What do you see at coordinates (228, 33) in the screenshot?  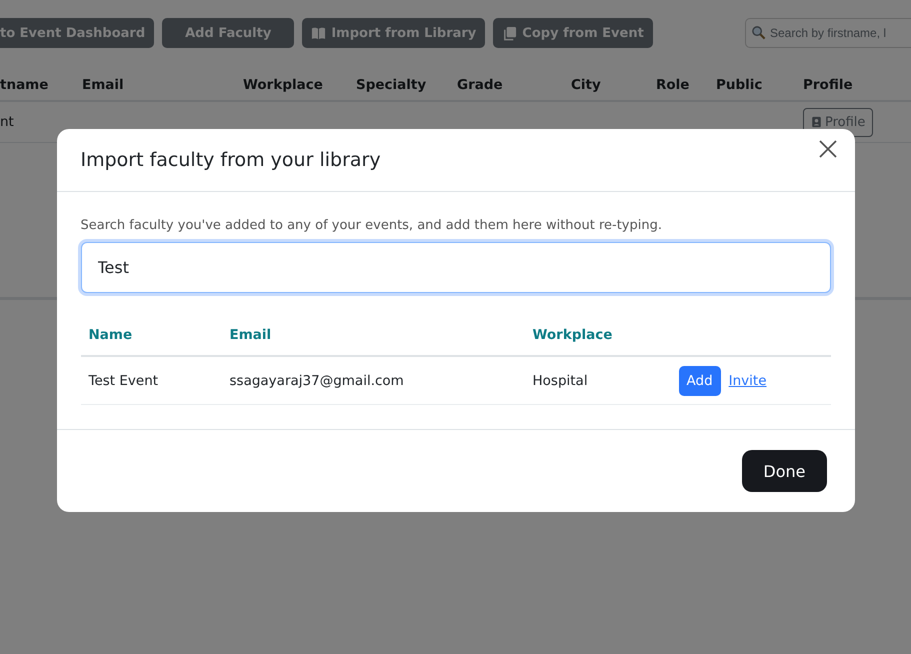 I see `toolbar-button: Add Faculty` at bounding box center [228, 33].